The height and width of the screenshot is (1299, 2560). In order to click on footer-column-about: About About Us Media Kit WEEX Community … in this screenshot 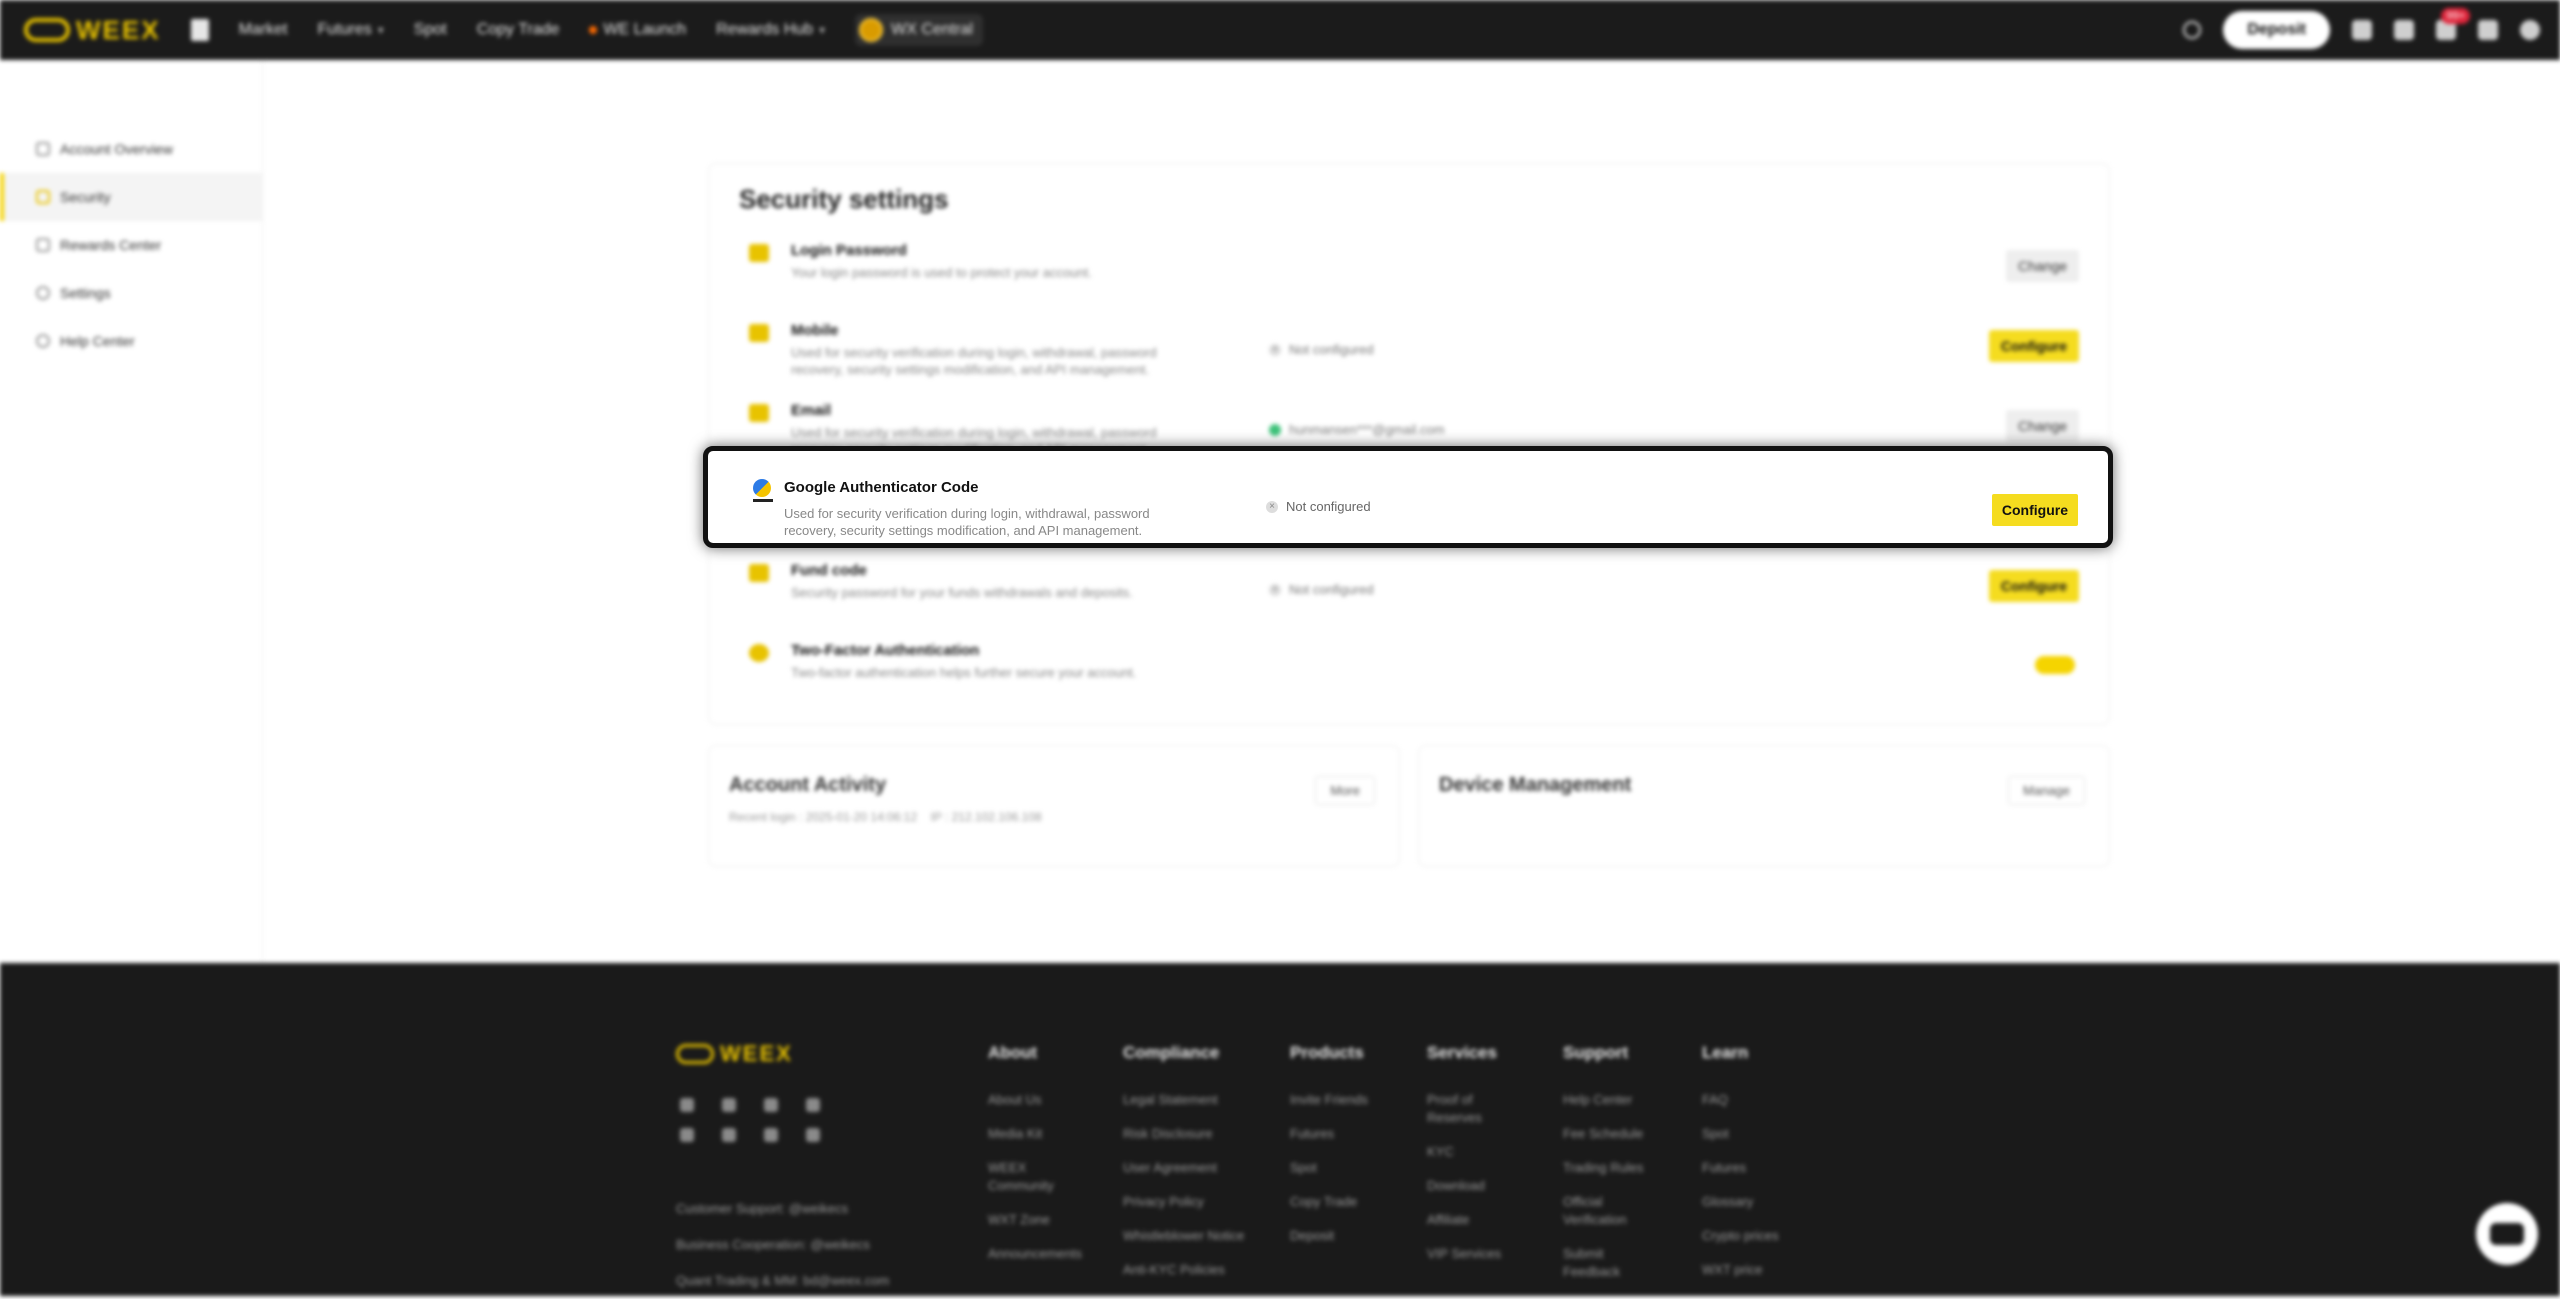, I will do `click(1038, 1161)`.